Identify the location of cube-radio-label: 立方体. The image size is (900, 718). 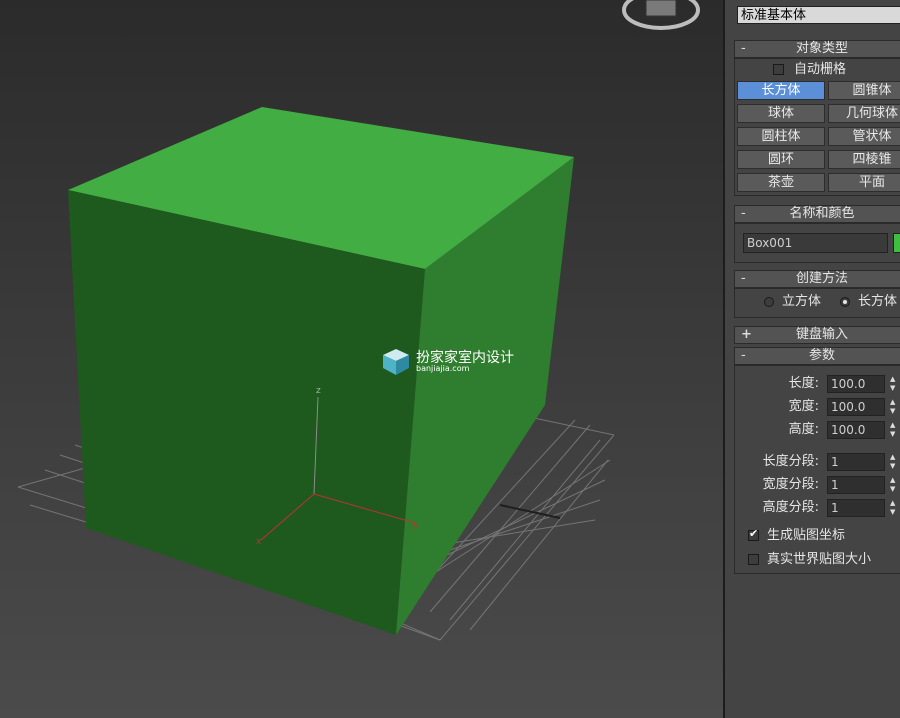
(802, 301).